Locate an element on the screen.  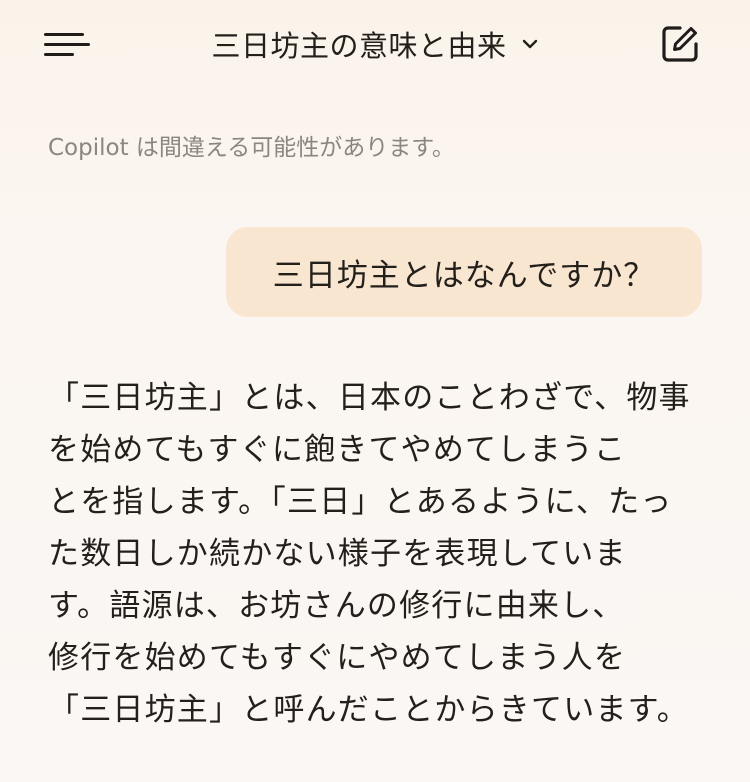
assistant-message-line: とを指します。「三日」とあるように、たっ is located at coordinates (360, 502).